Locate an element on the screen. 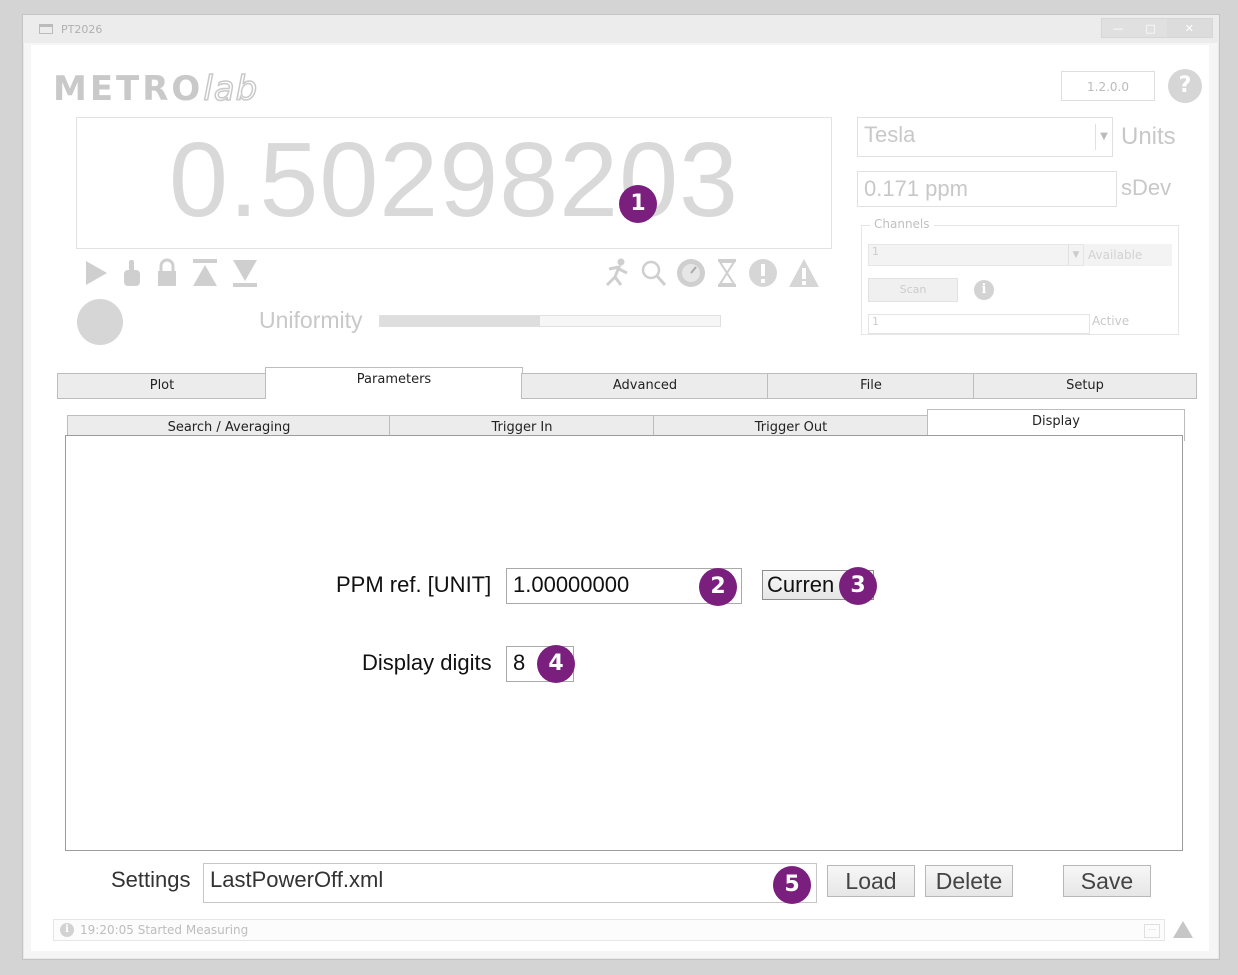  uniformity-bar-fill is located at coordinates (460, 321).